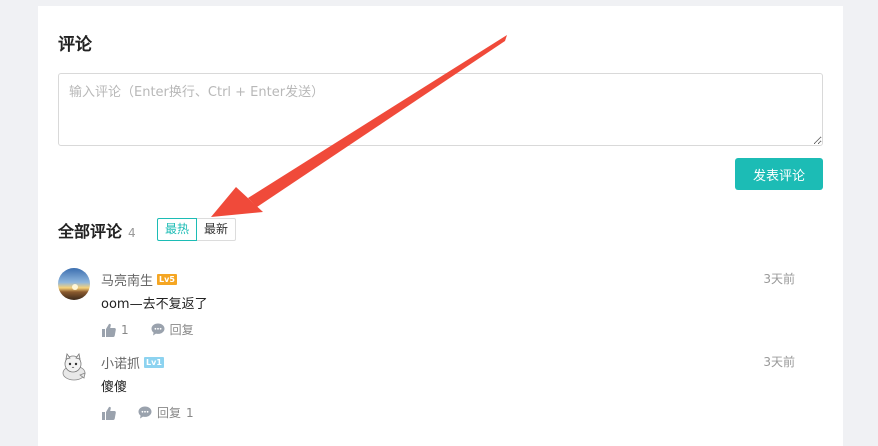  I want to click on comment-text: oom—去不复返了, so click(154, 304).